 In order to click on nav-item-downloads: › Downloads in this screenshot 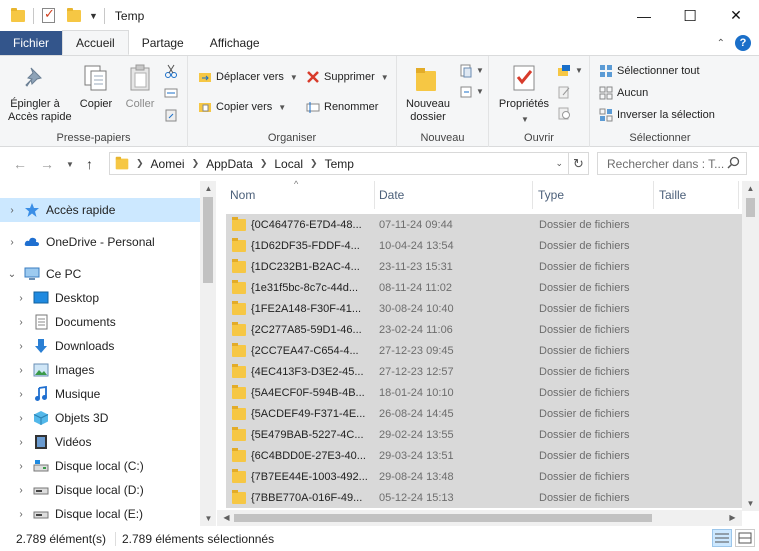, I will do `click(100, 346)`.